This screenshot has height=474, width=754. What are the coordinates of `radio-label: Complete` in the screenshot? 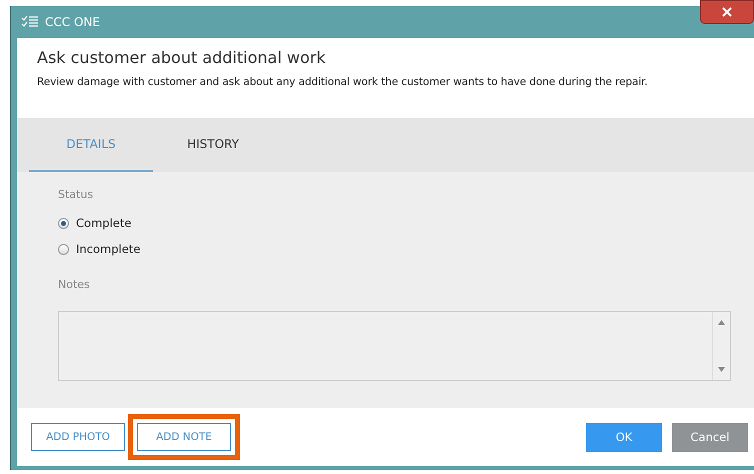 It's located at (104, 223).